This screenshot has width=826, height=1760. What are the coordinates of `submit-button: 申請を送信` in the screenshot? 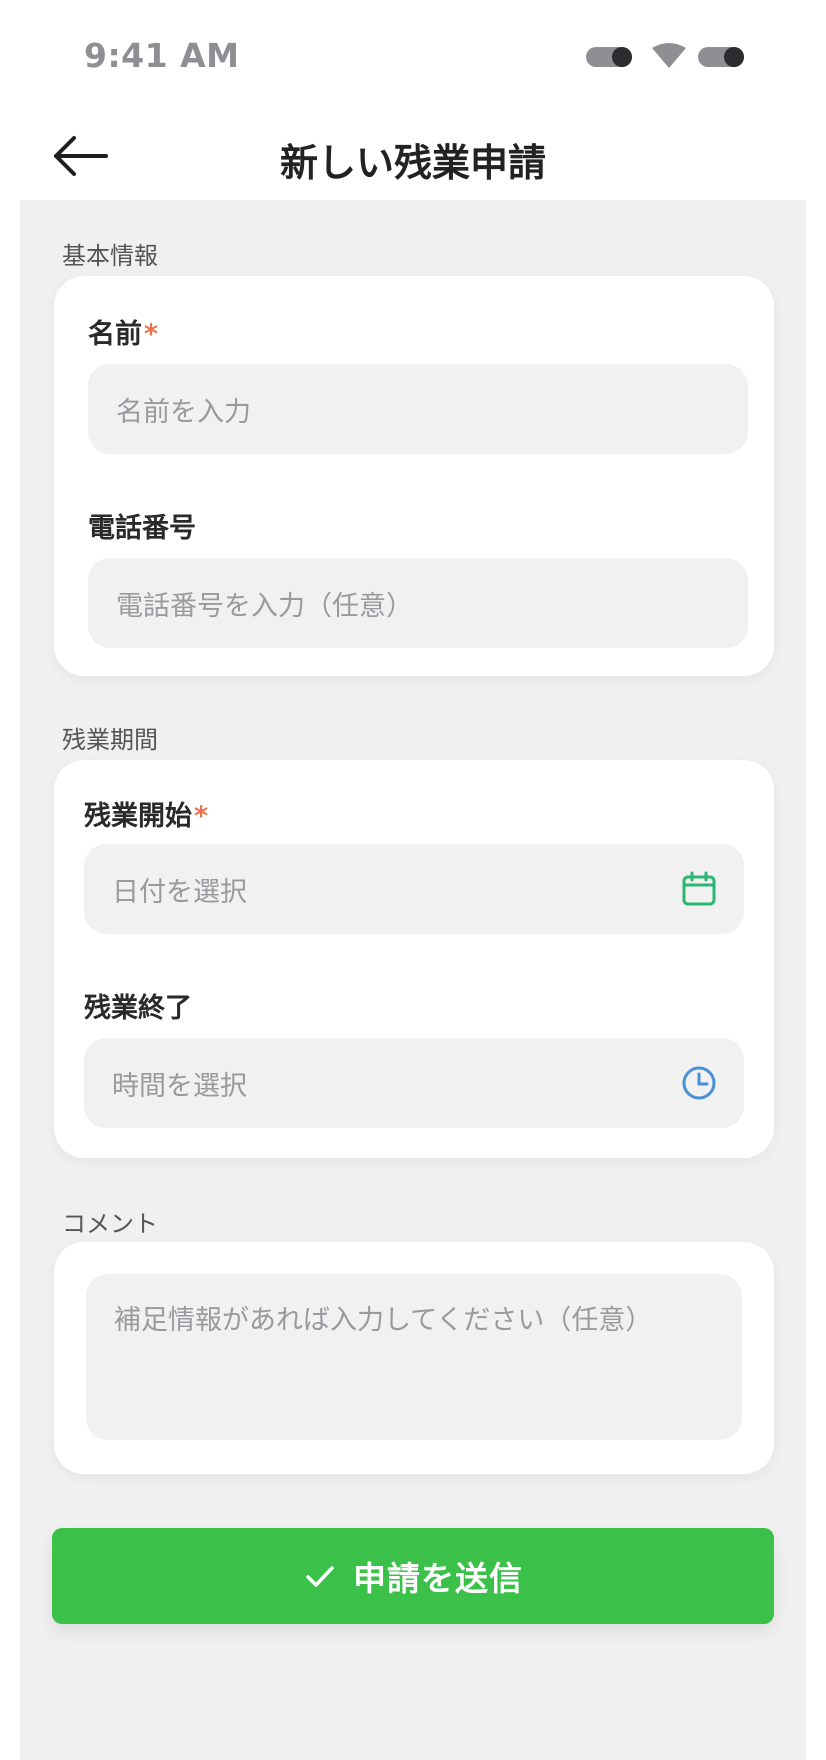 It's located at (413, 1576).